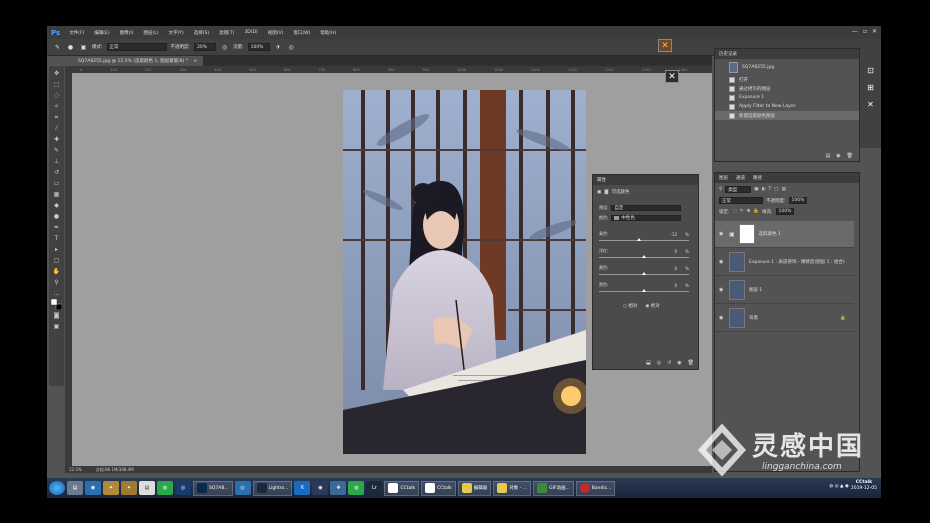 Image resolution: width=930 pixels, height=523 pixels. Describe the element at coordinates (784, 189) in the screenshot. I see `filter-smart-icon: ▤` at that location.